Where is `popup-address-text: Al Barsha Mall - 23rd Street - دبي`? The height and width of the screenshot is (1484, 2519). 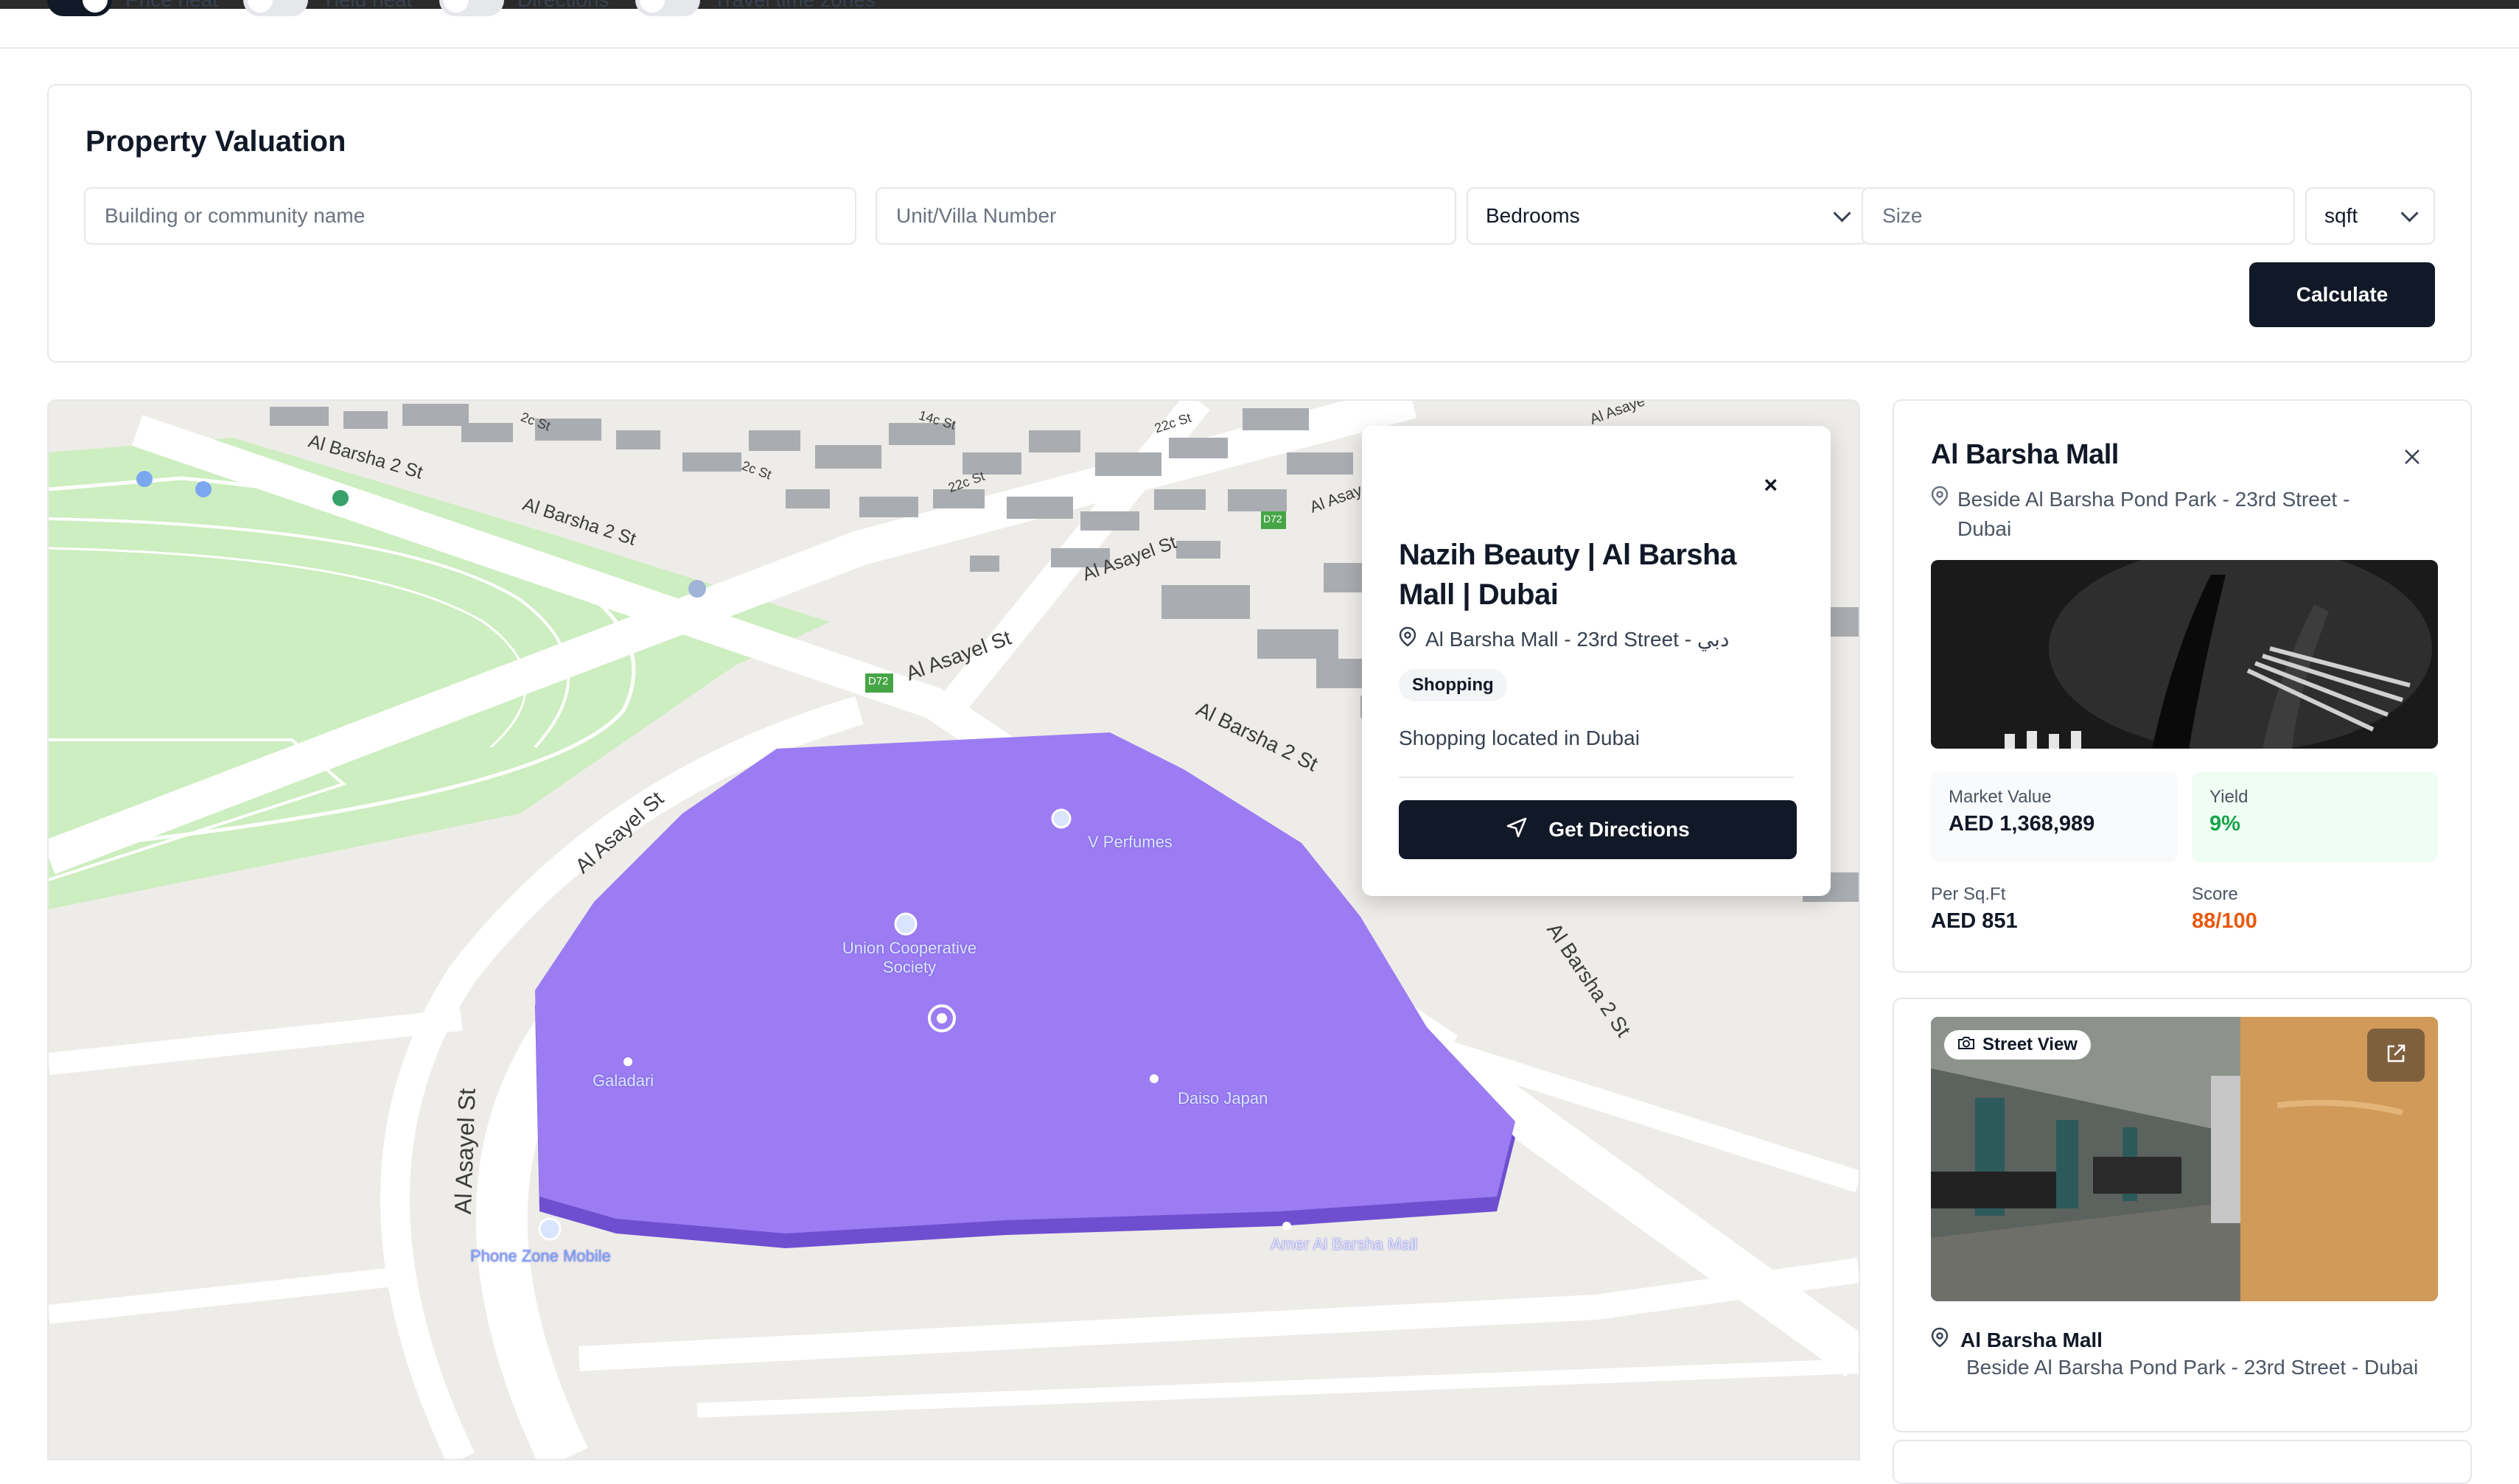 popup-address-text: Al Barsha Mall - 23rd Street - دبي is located at coordinates (1577, 639).